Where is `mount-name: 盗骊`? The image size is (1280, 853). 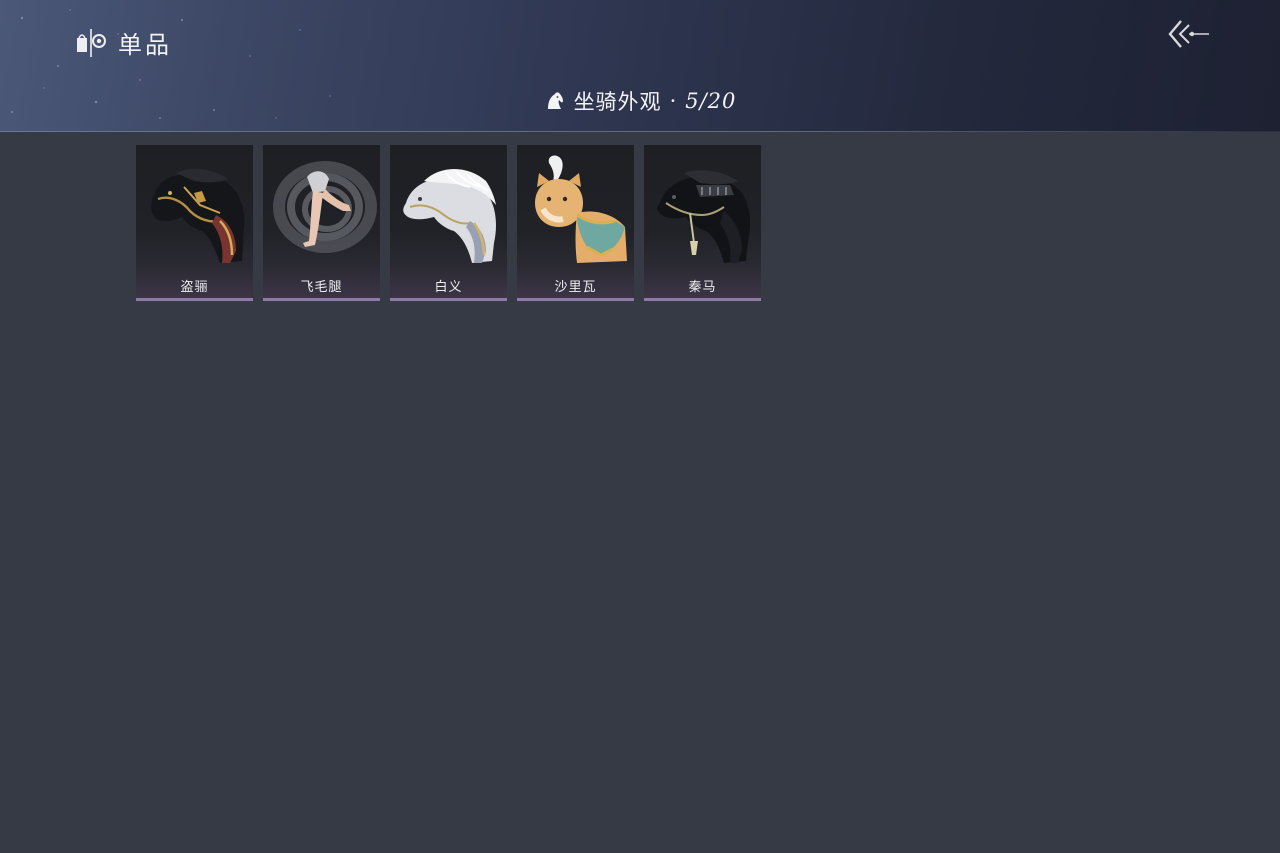 mount-name: 盗骊 is located at coordinates (194, 287).